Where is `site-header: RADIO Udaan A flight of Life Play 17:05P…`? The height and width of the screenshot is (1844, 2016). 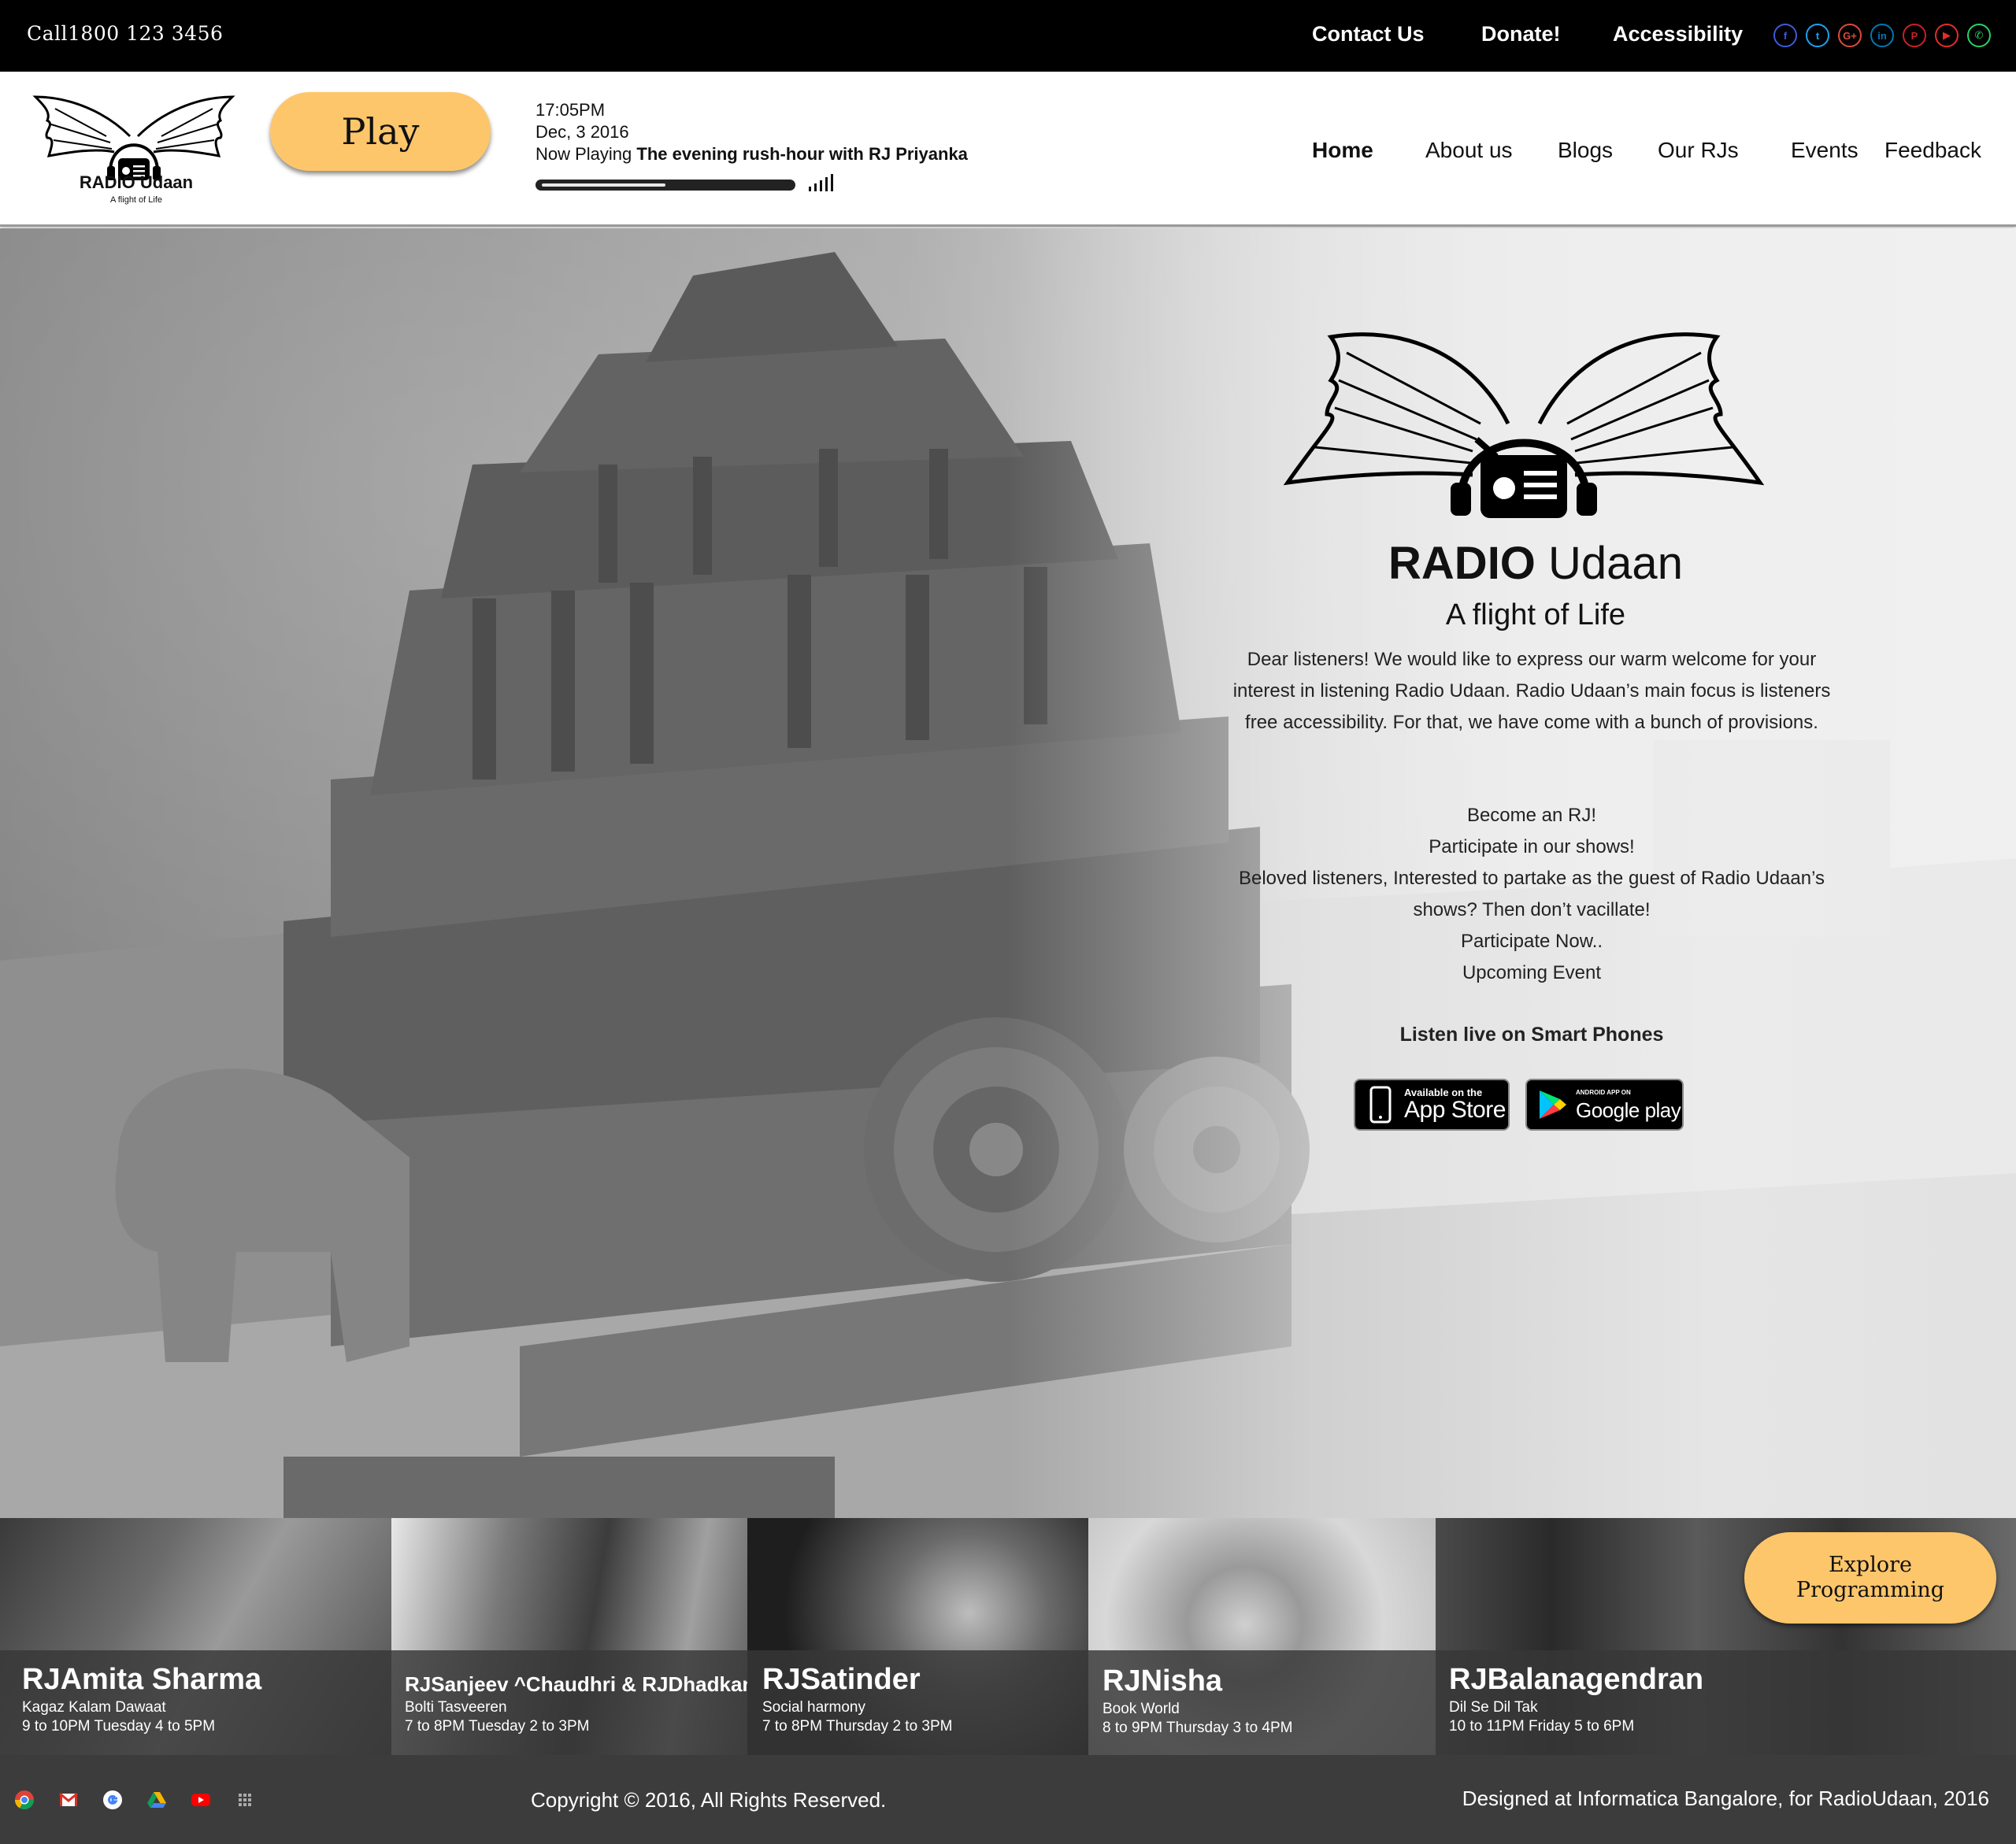
site-header: RADIO Udaan A flight of Life Play 17:05P… is located at coordinates (1008, 149).